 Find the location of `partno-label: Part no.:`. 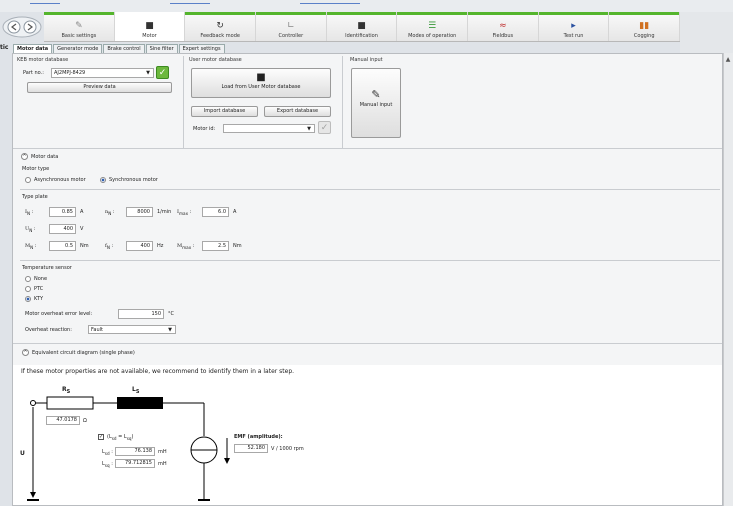

partno-label: Part no.: is located at coordinates (33, 73).